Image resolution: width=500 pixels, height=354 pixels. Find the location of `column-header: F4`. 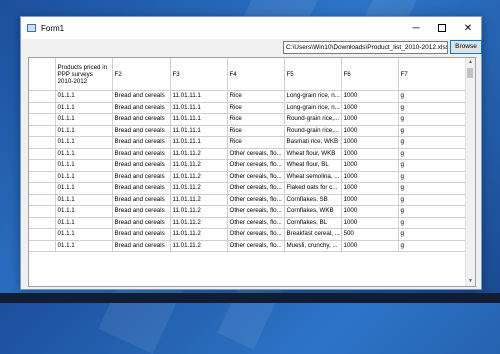

column-header: F4 is located at coordinates (256, 74).